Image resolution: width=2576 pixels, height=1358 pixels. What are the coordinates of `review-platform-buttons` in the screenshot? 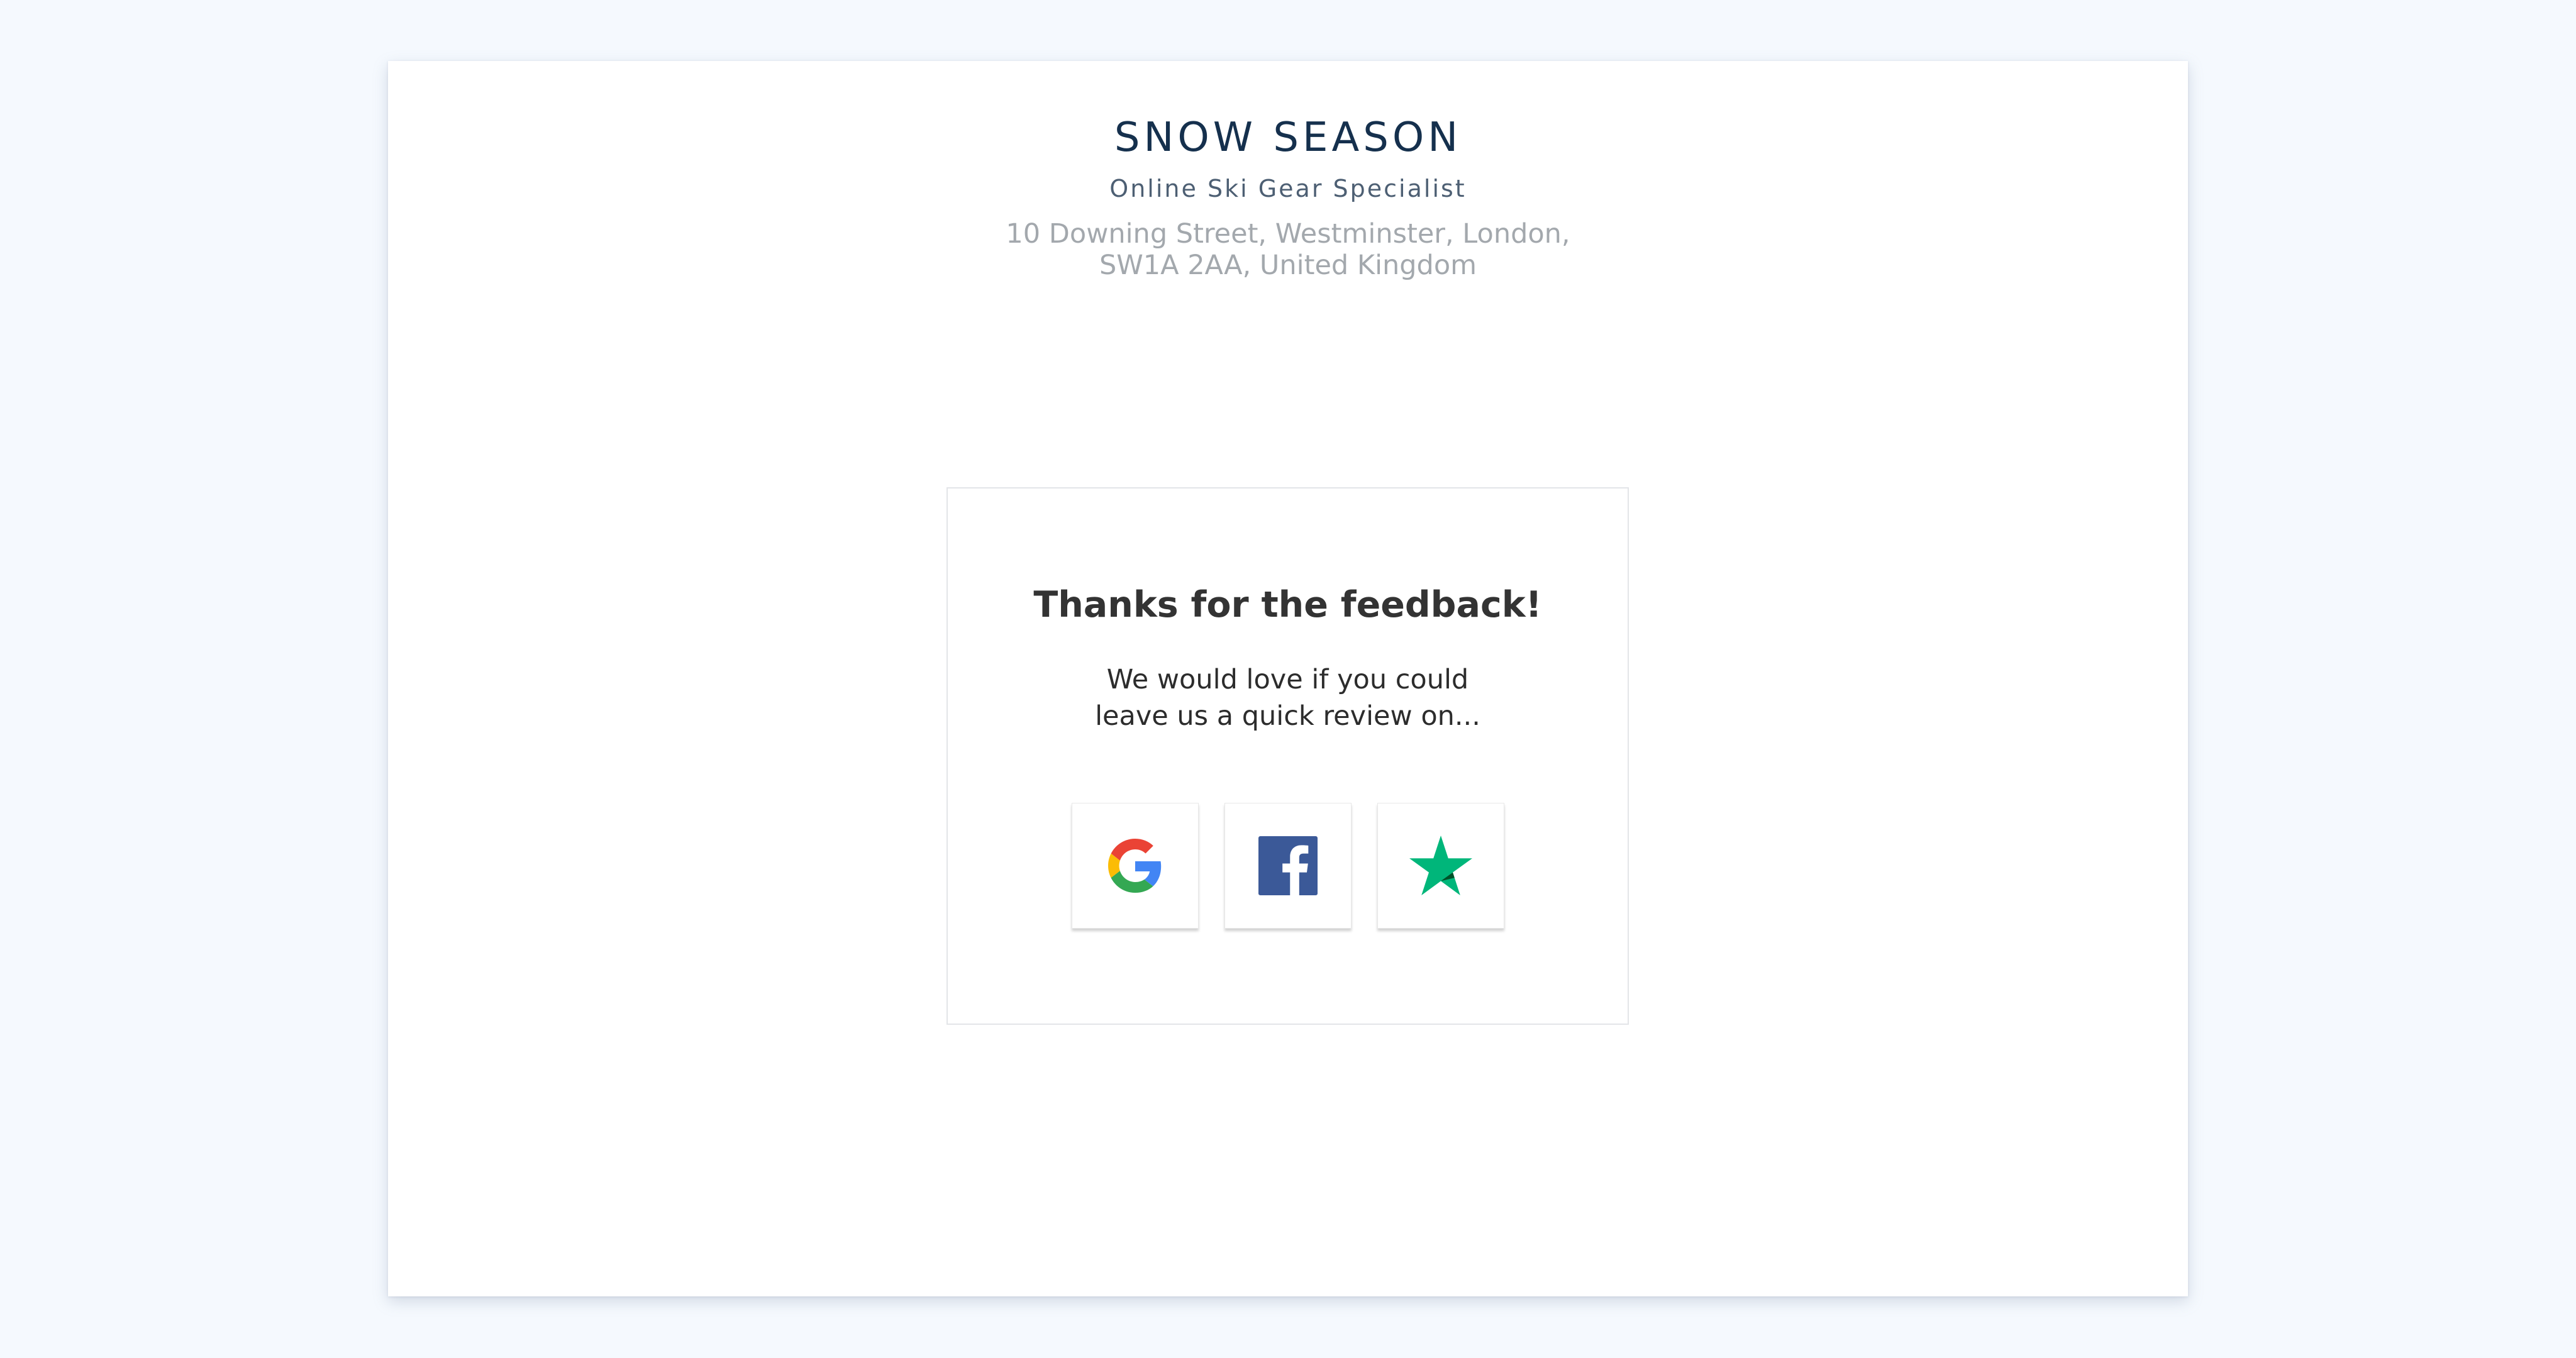 It's located at (1288, 866).